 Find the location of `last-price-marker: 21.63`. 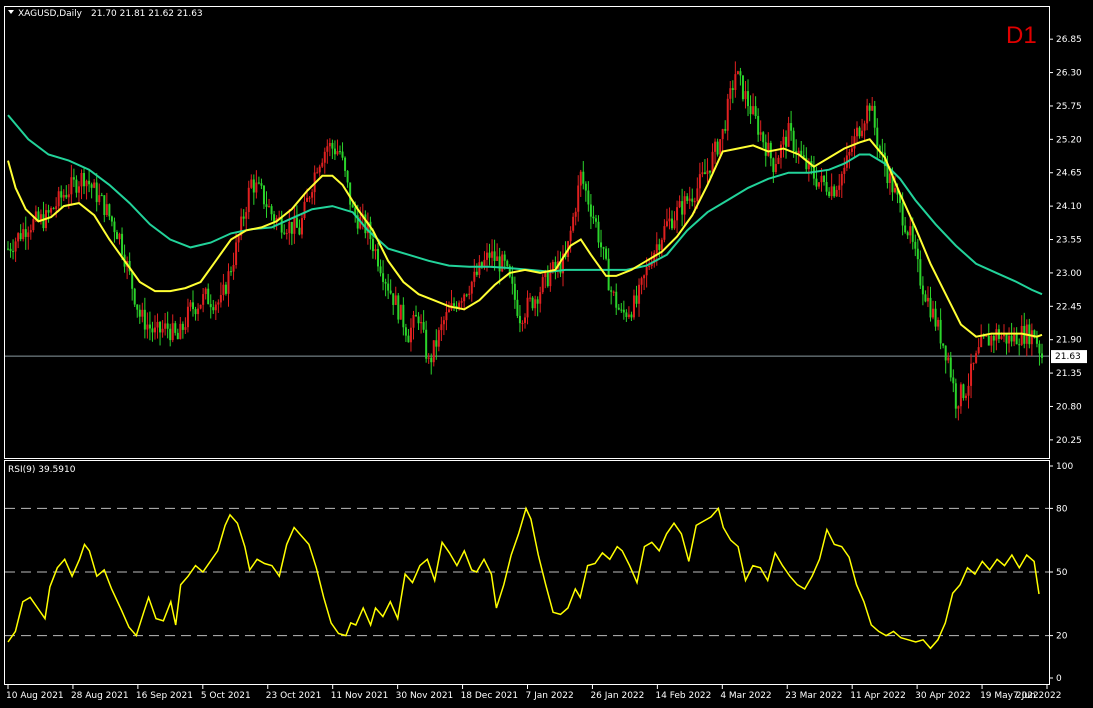

last-price-marker: 21.63 is located at coordinates (1069, 357).